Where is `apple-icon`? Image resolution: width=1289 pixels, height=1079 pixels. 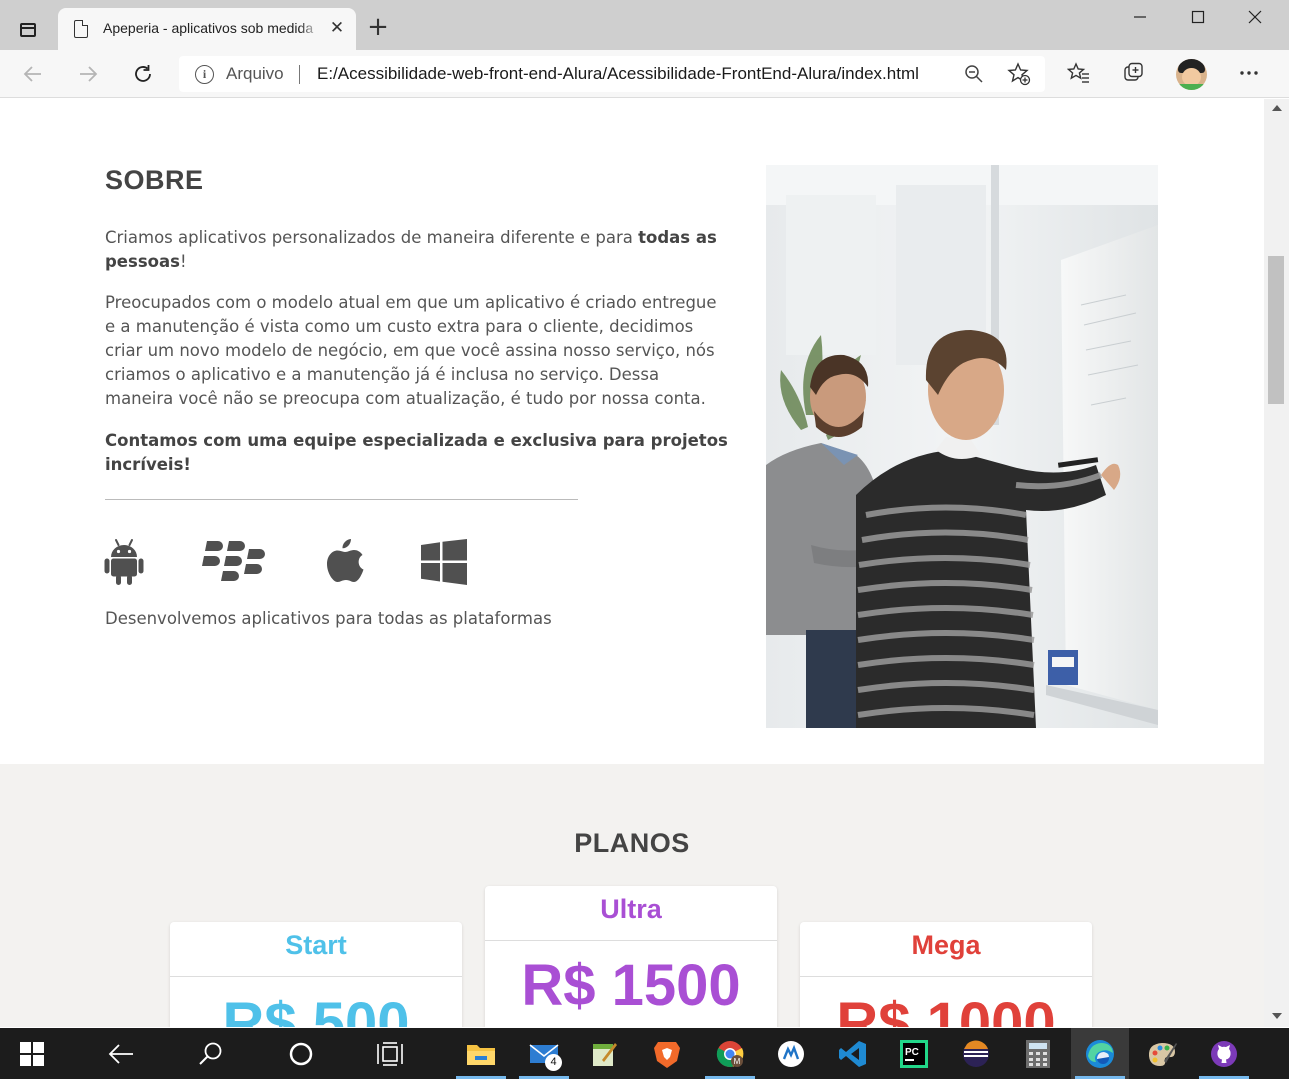 apple-icon is located at coordinates (345, 564).